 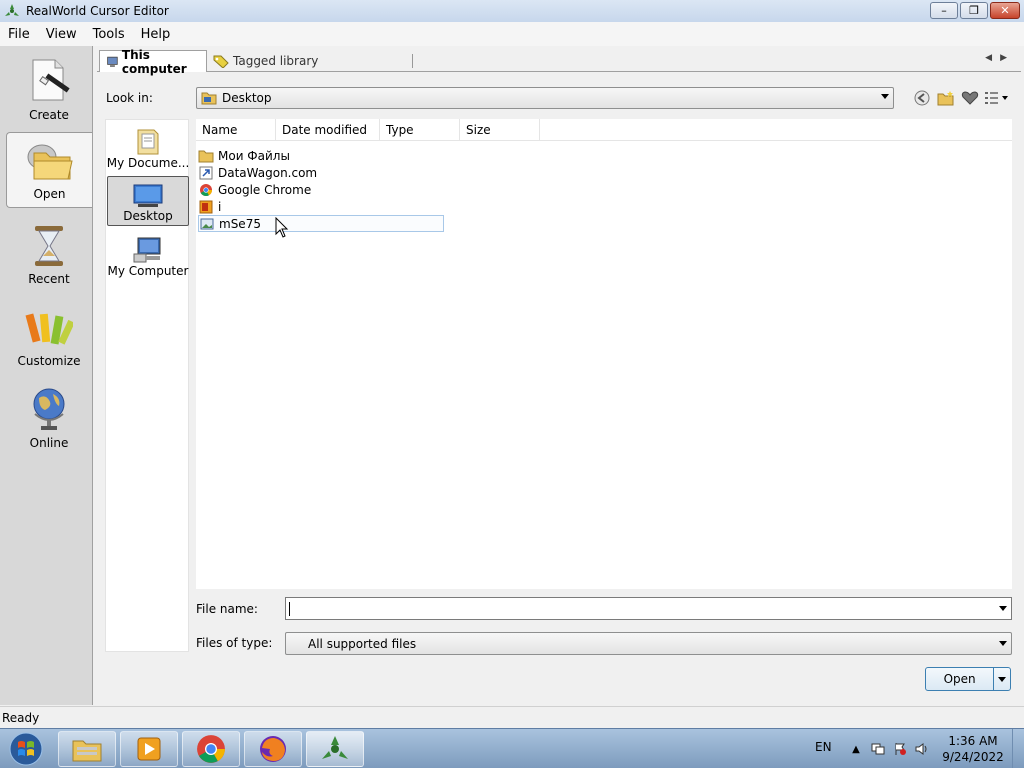 I want to click on source-tabs: This computer Tagged library ◀▶, so click(x=559, y=62).